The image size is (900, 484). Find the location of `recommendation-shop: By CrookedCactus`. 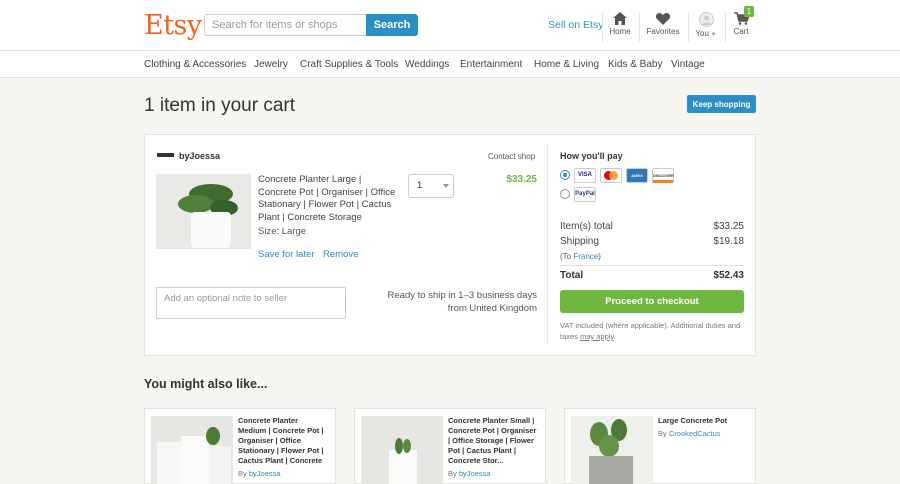

recommendation-shop: By CrookedCactus is located at coordinates (689, 433).